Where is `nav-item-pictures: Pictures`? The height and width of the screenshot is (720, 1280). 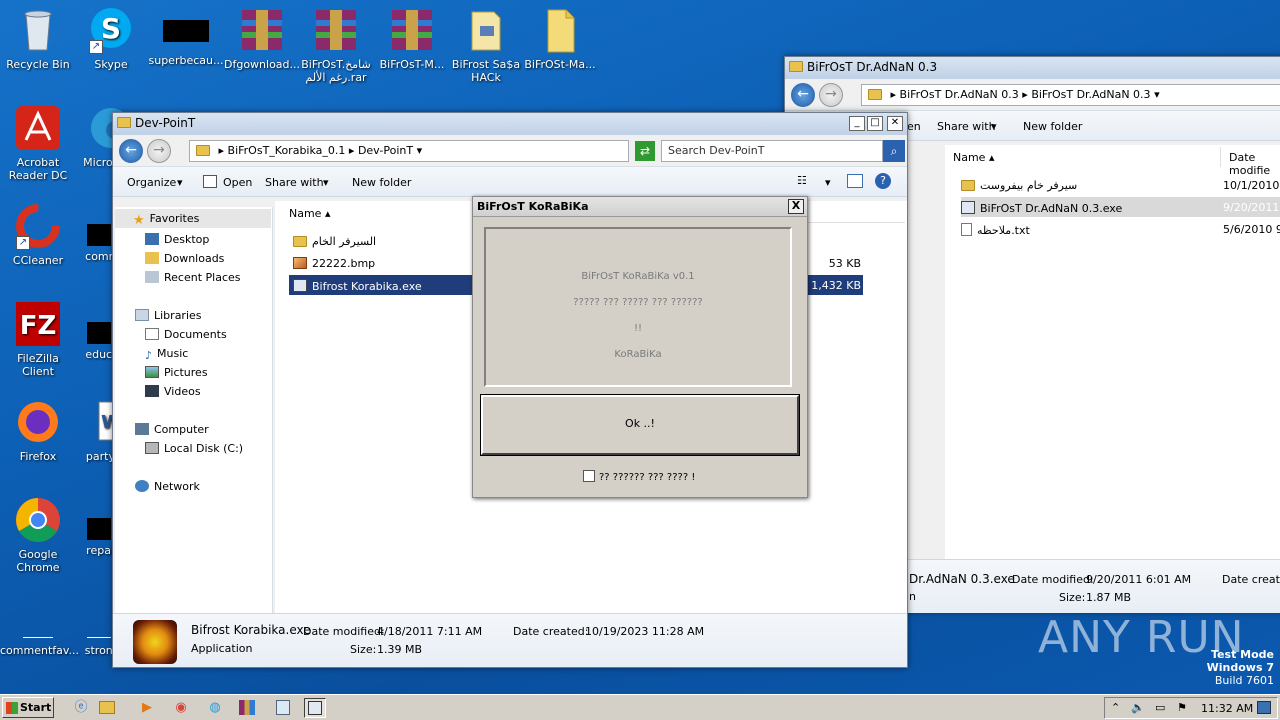 nav-item-pictures: Pictures is located at coordinates (176, 372).